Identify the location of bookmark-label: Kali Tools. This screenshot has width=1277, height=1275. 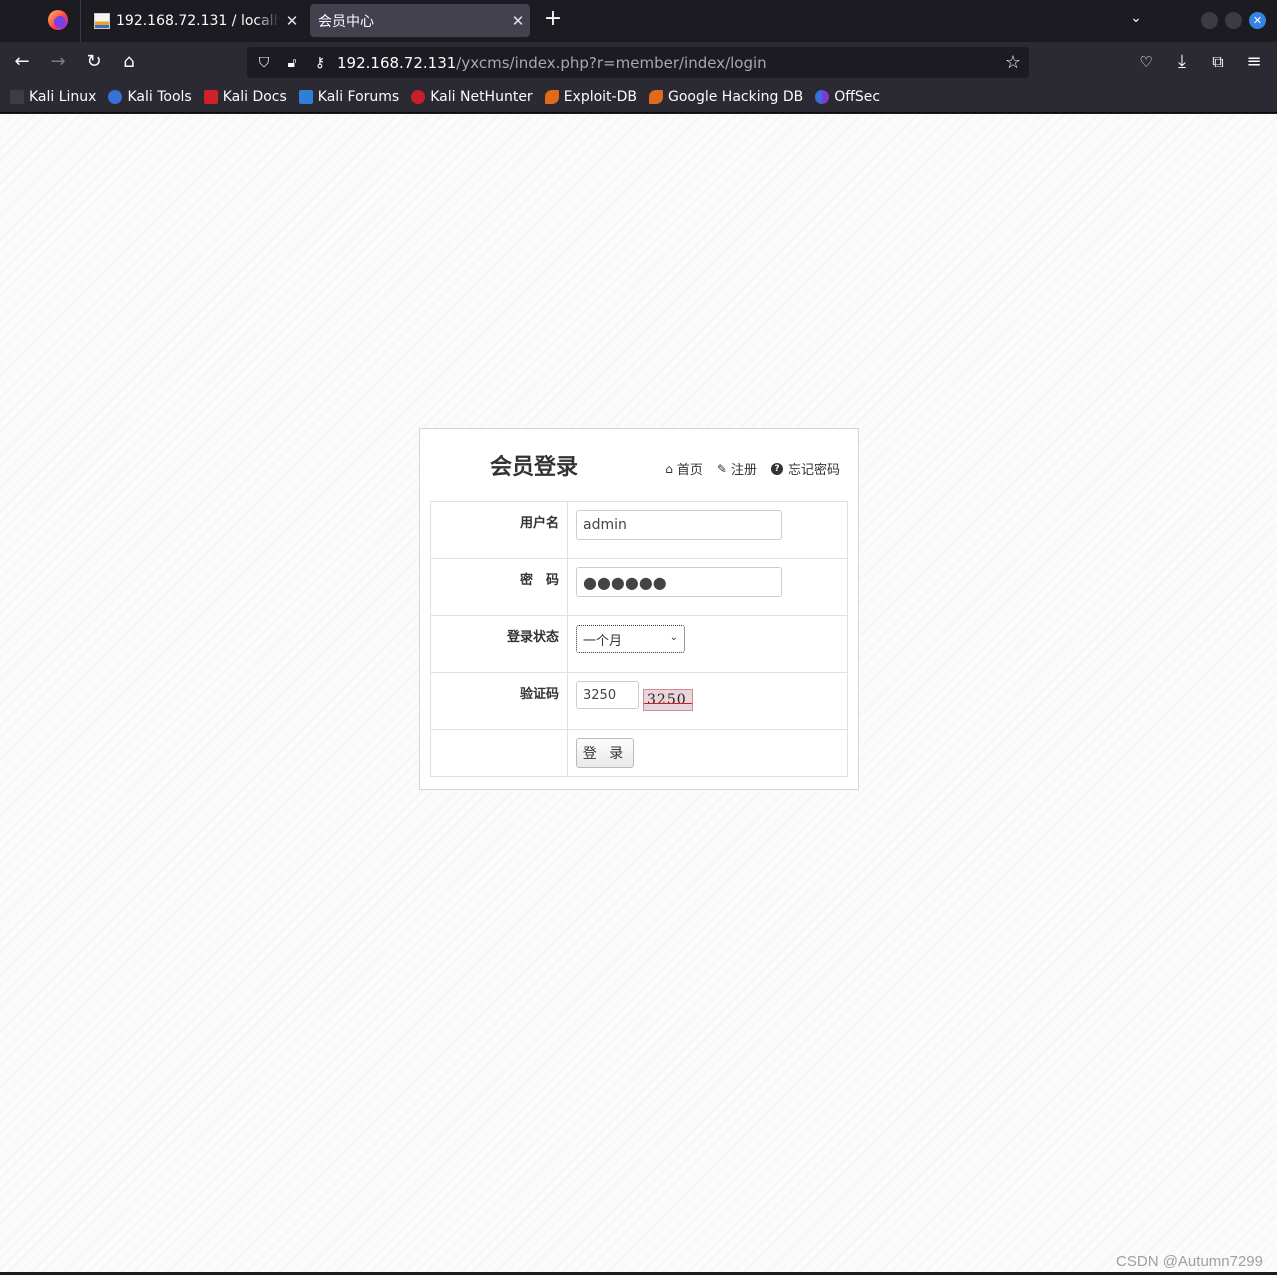
(159, 97).